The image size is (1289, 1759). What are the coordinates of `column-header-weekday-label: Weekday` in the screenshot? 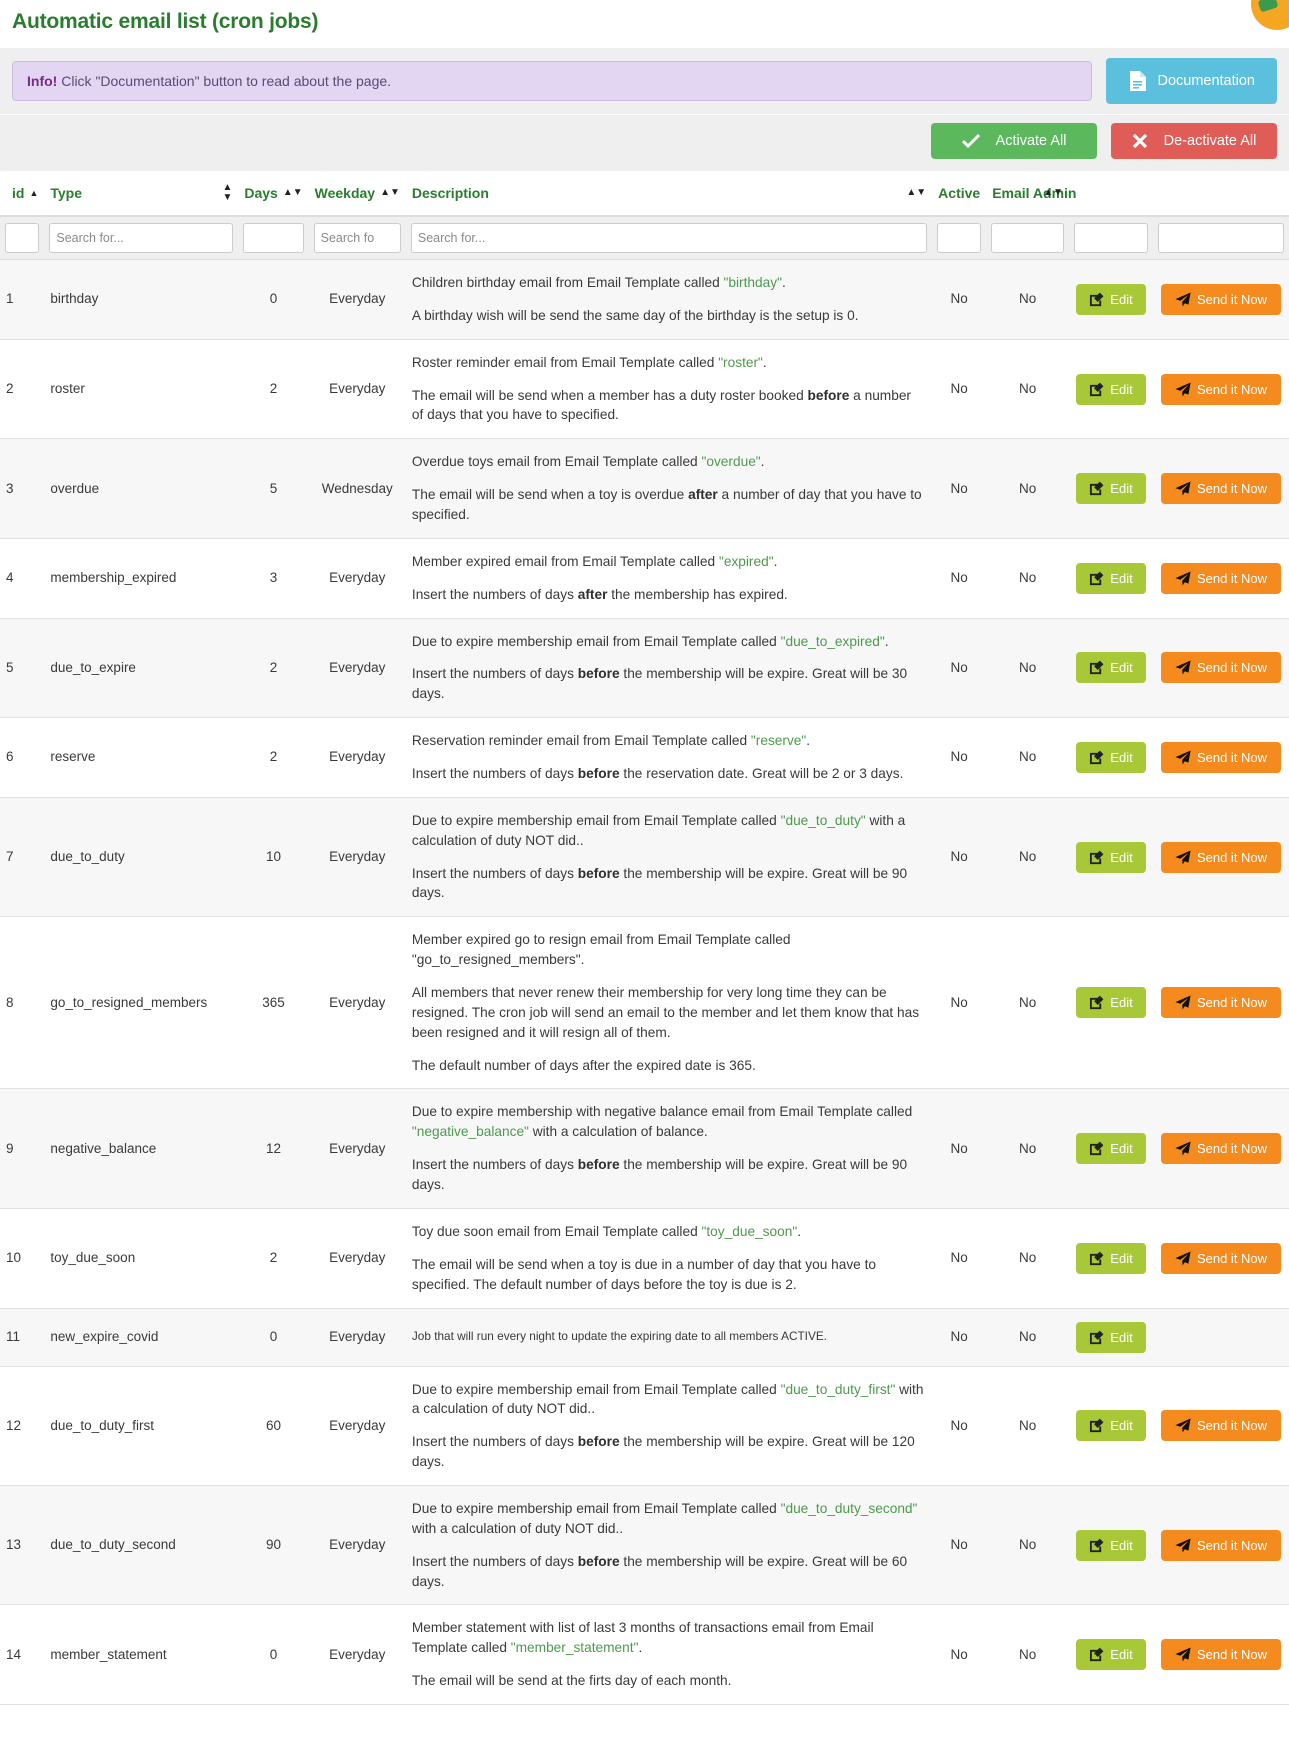 It's located at (345, 193).